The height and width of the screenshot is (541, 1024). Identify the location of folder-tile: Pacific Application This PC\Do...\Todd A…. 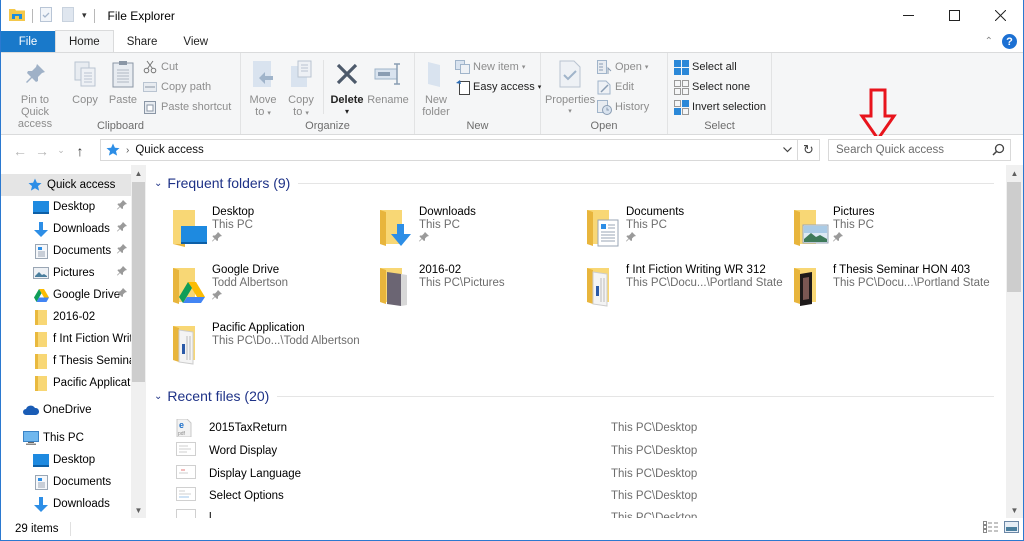
(272, 349).